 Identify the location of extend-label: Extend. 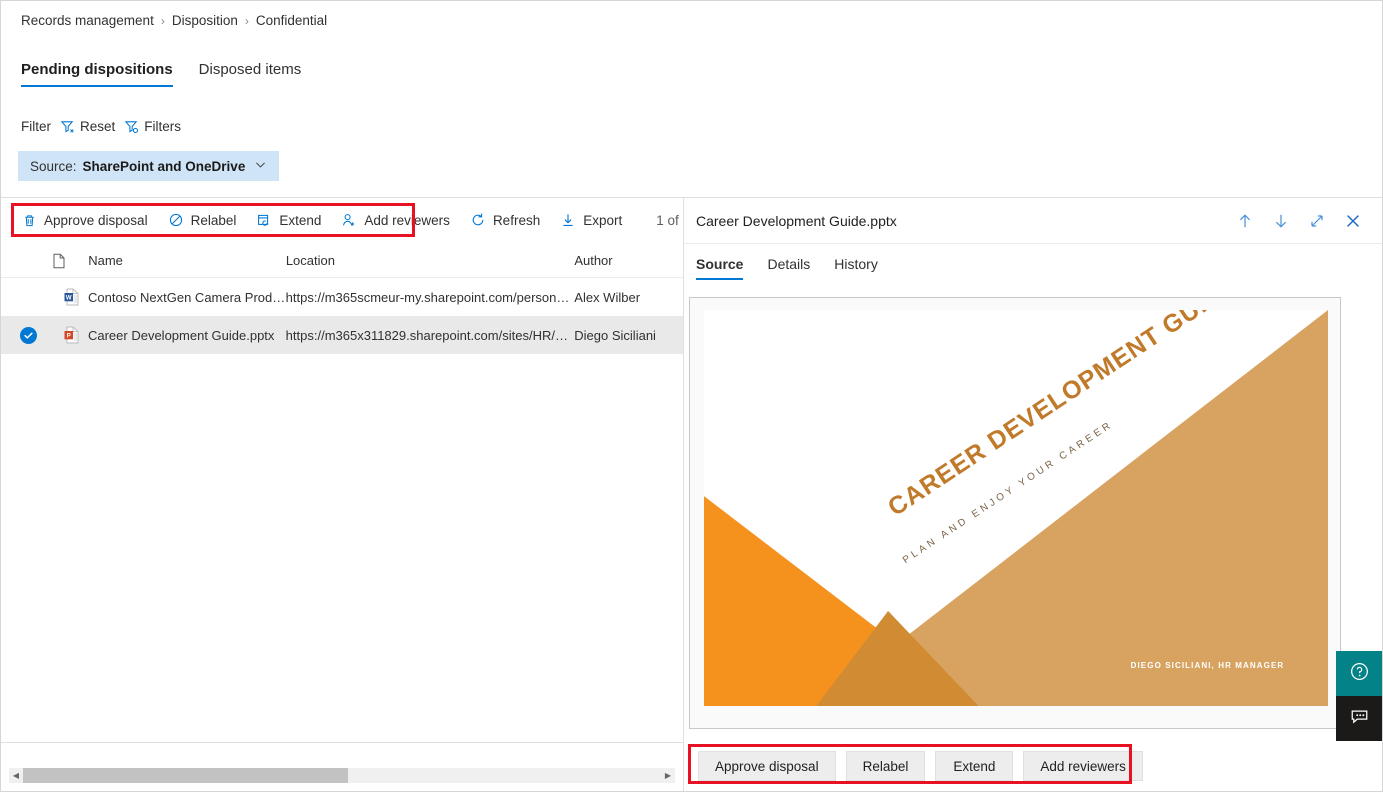
(300, 220).